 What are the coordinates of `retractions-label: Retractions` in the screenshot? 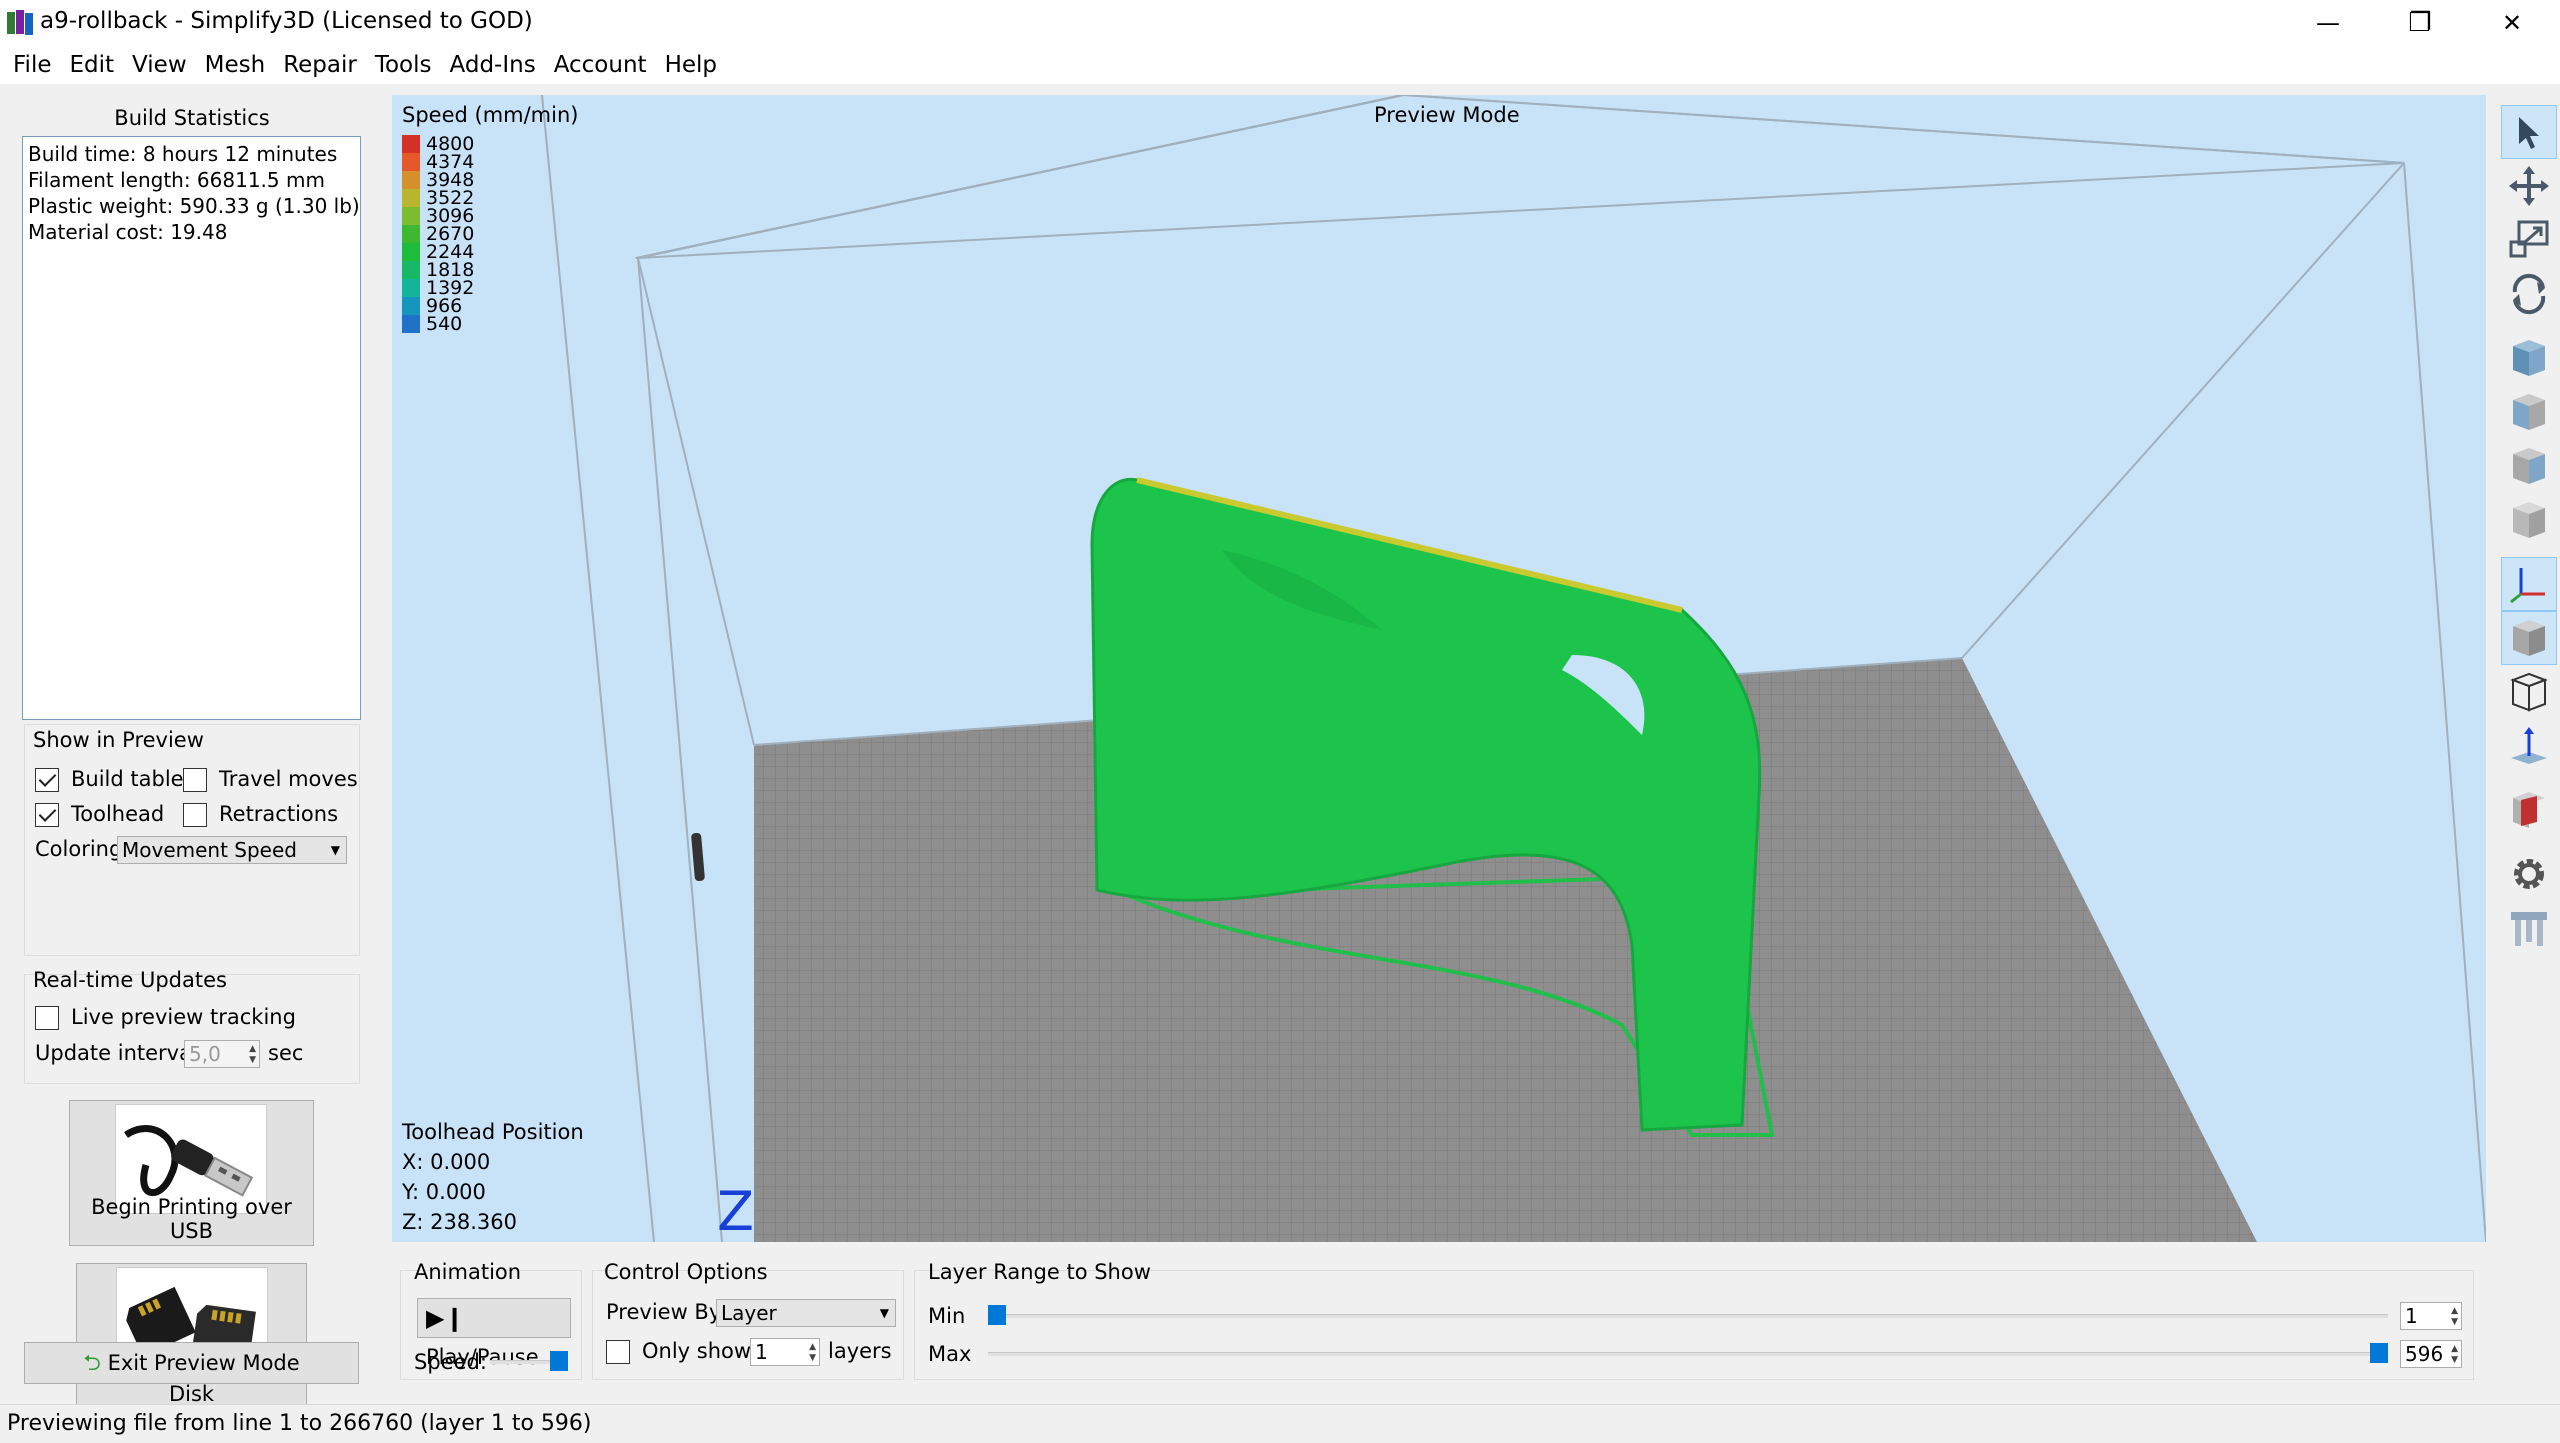 It's located at (279, 814).